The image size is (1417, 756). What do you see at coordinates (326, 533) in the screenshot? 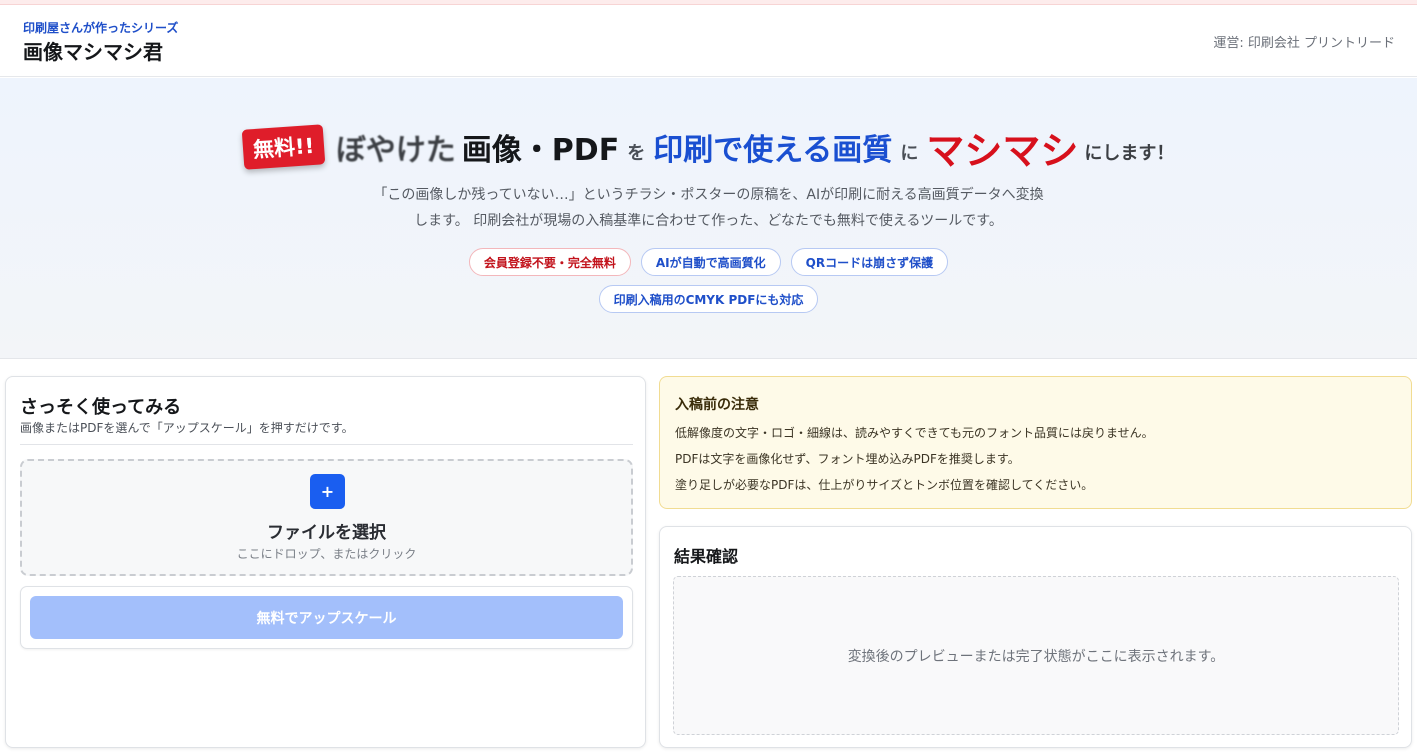
I see `dropzone-title: ファイルを選択` at bounding box center [326, 533].